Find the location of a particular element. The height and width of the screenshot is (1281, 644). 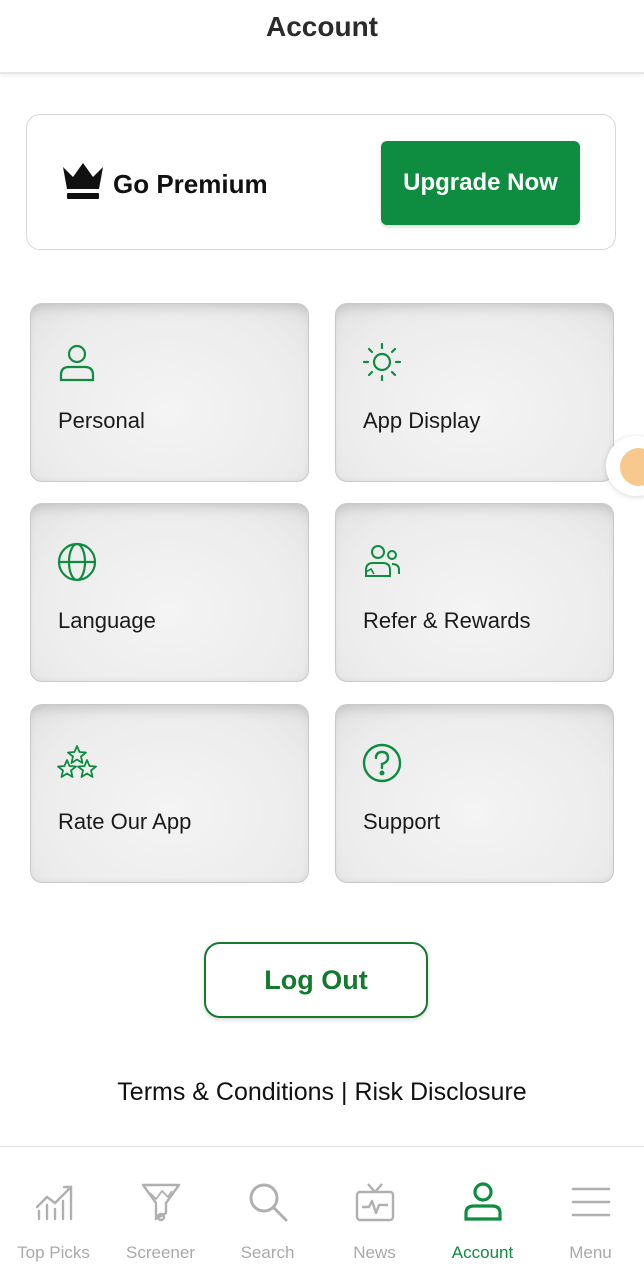

page-title: Account is located at coordinates (322, 26).